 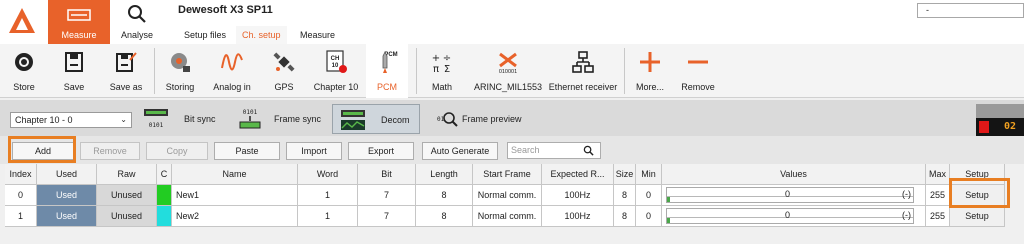 I want to click on pcm-label: PCM, so click(x=387, y=87).